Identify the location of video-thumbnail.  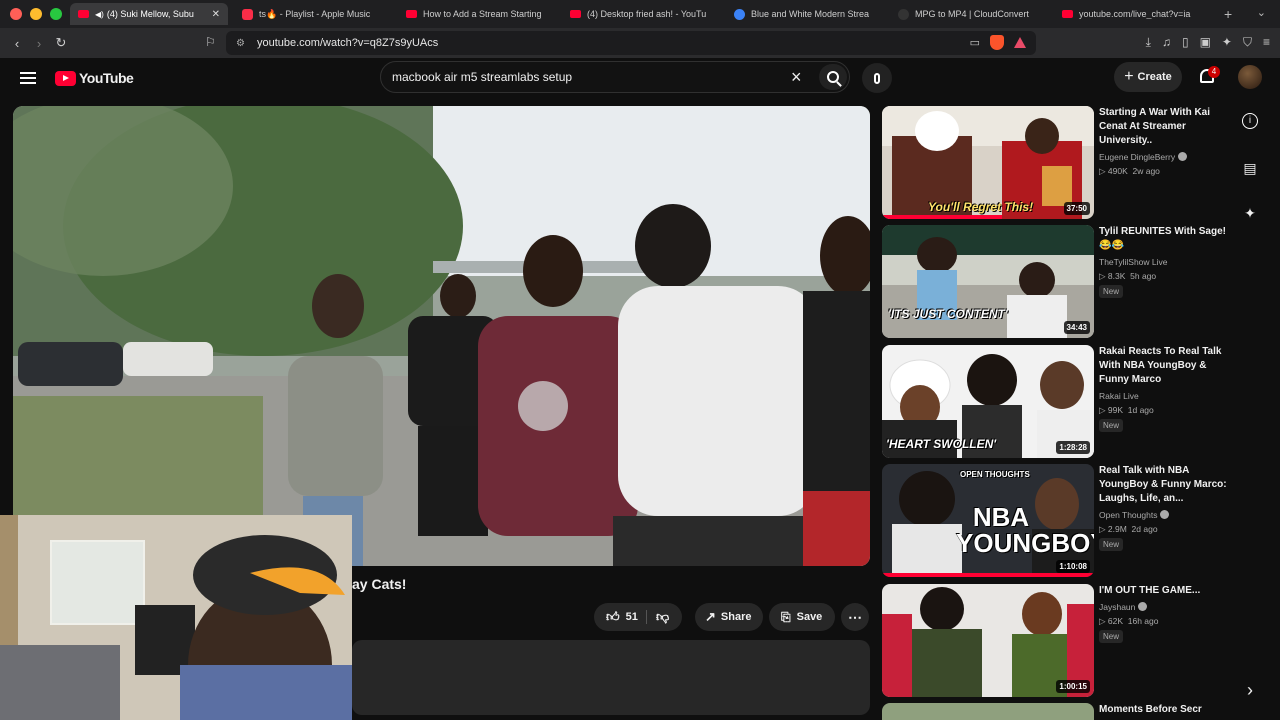
(988, 711).